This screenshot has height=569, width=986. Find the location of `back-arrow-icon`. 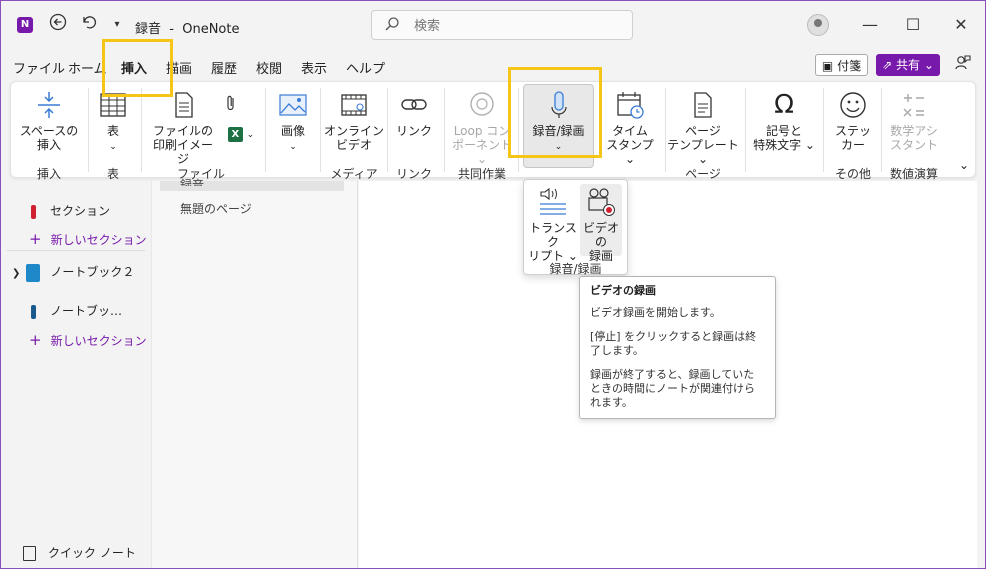

back-arrow-icon is located at coordinates (58, 25).